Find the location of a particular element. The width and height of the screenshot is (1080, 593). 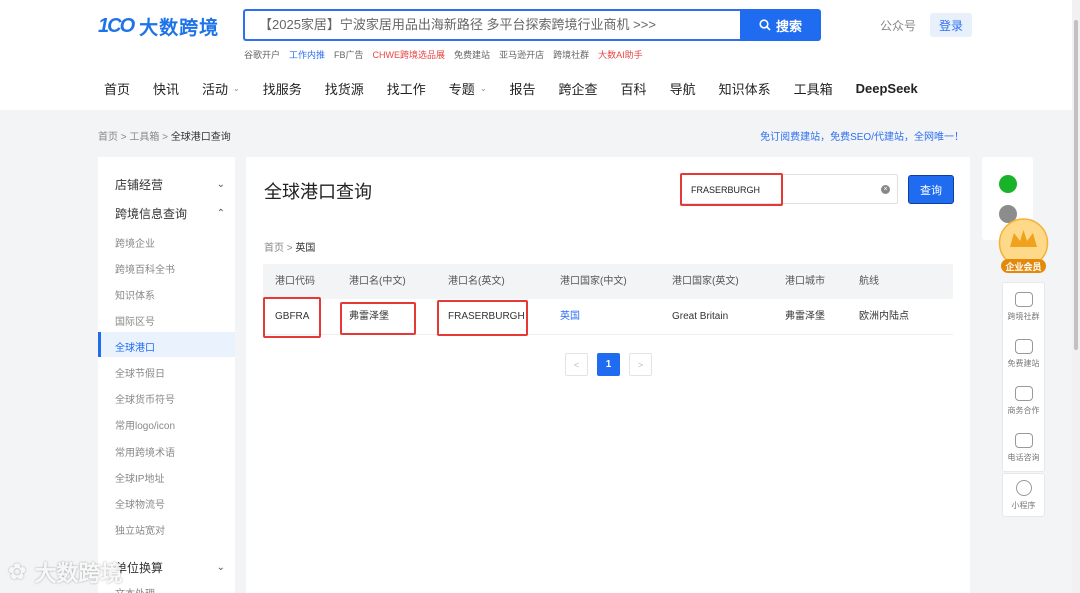

float-item-label: 商务合作 is located at coordinates (1023, 410).